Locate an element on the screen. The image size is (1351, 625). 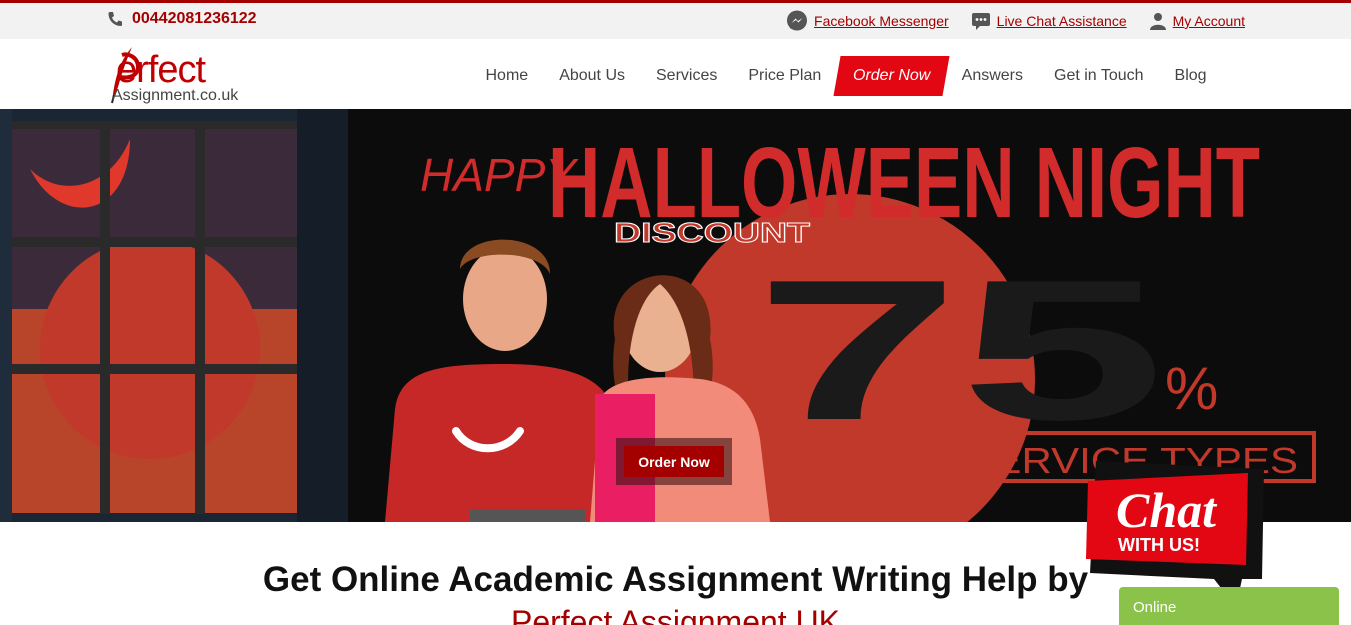
nav-about-us: About Us is located at coordinates (592, 76).